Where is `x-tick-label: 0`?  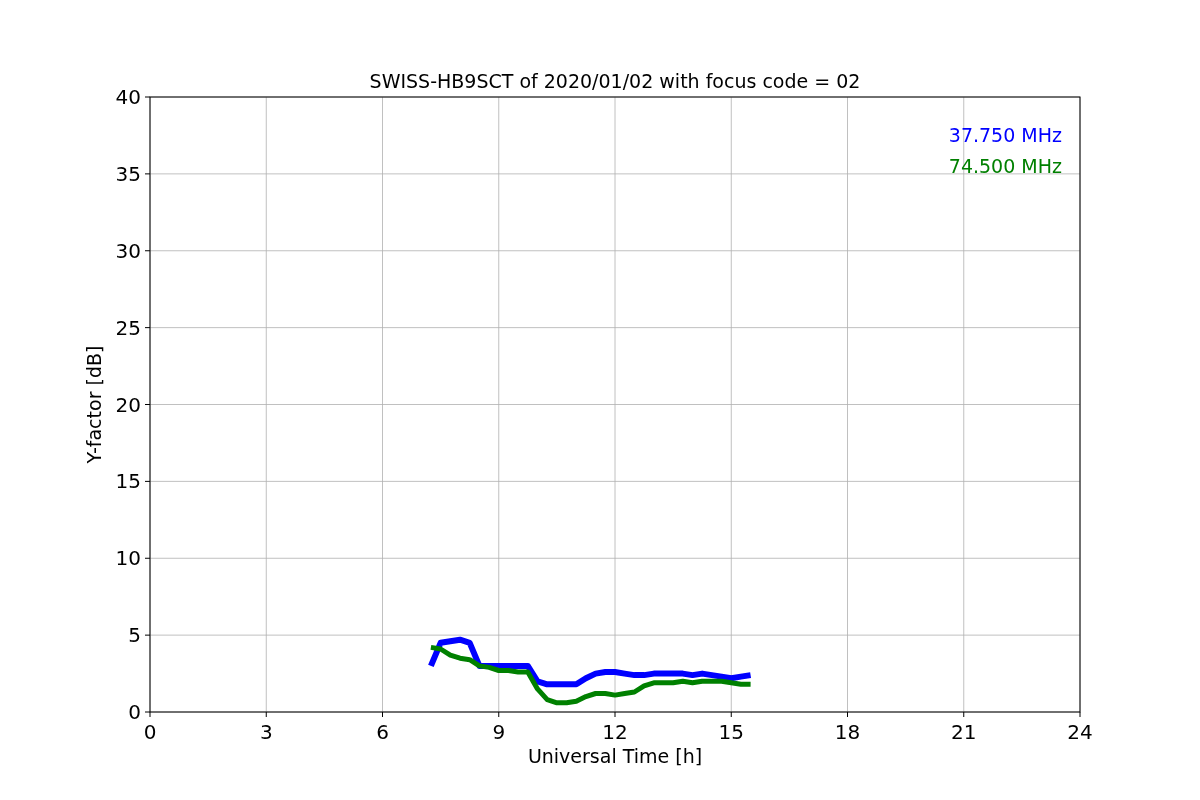
x-tick-label: 0 is located at coordinates (150, 732).